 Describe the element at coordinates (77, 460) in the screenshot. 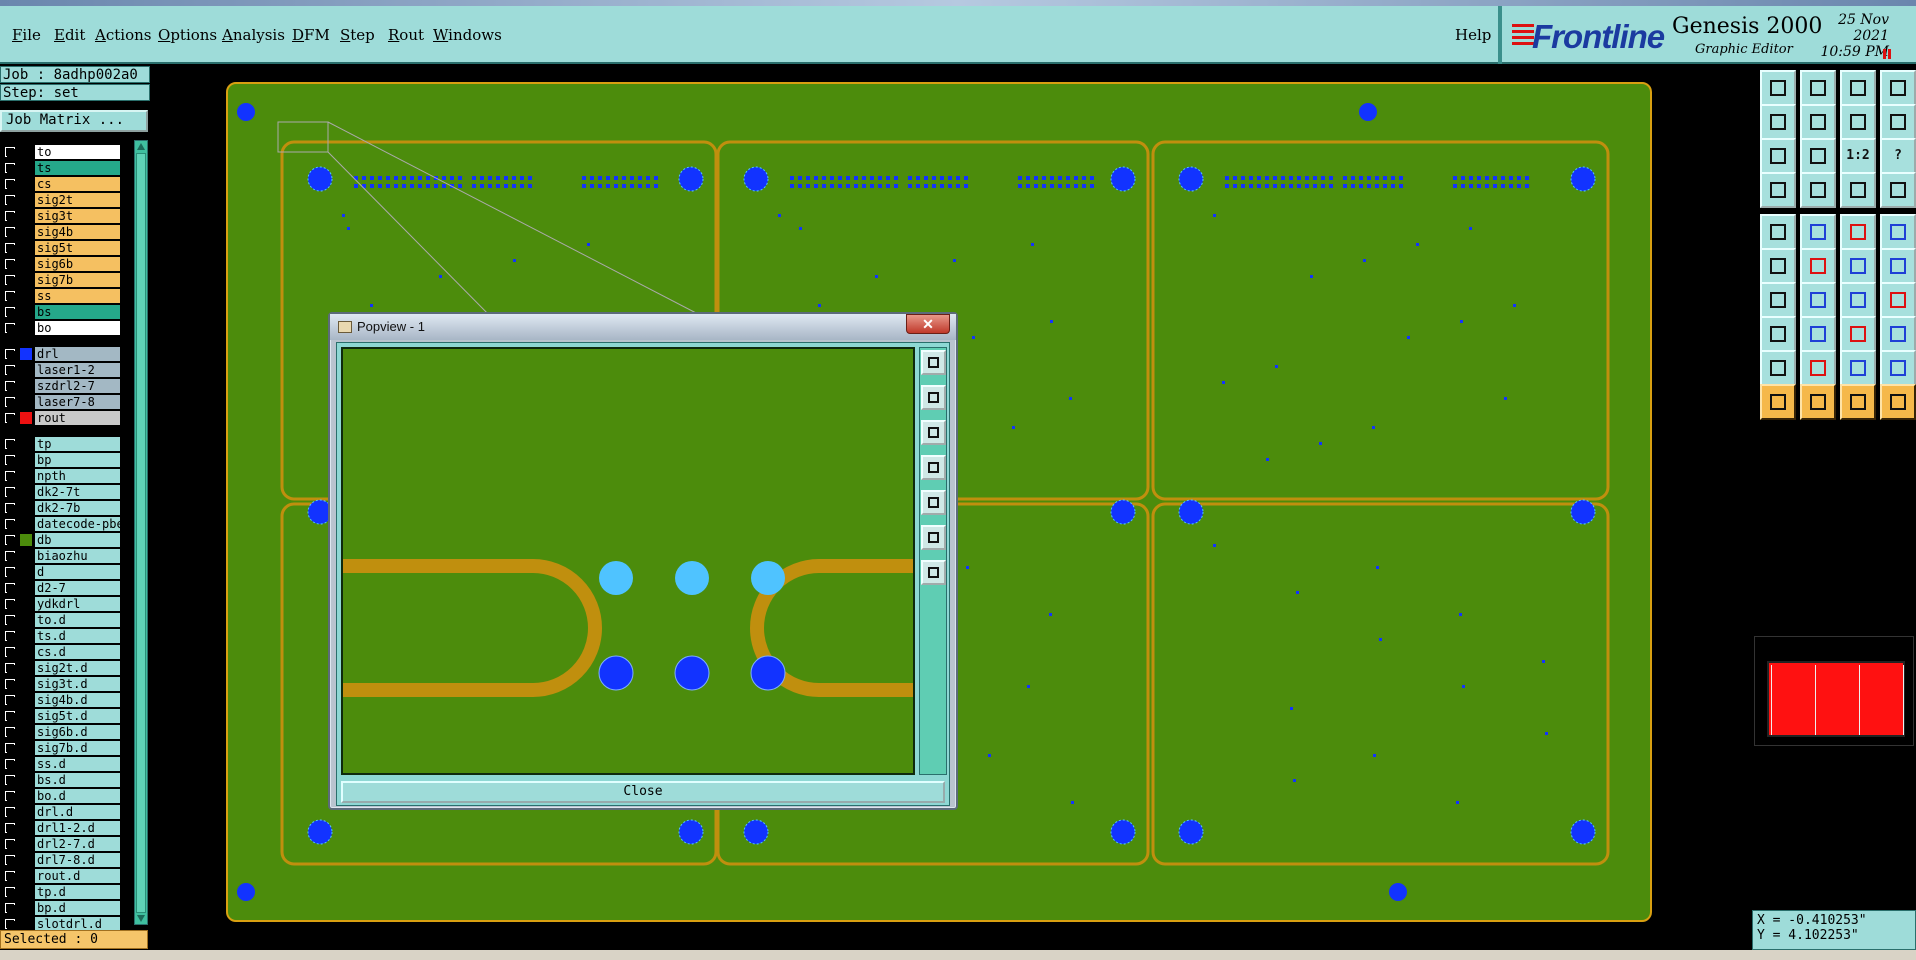

I see `layer-name: bp` at that location.